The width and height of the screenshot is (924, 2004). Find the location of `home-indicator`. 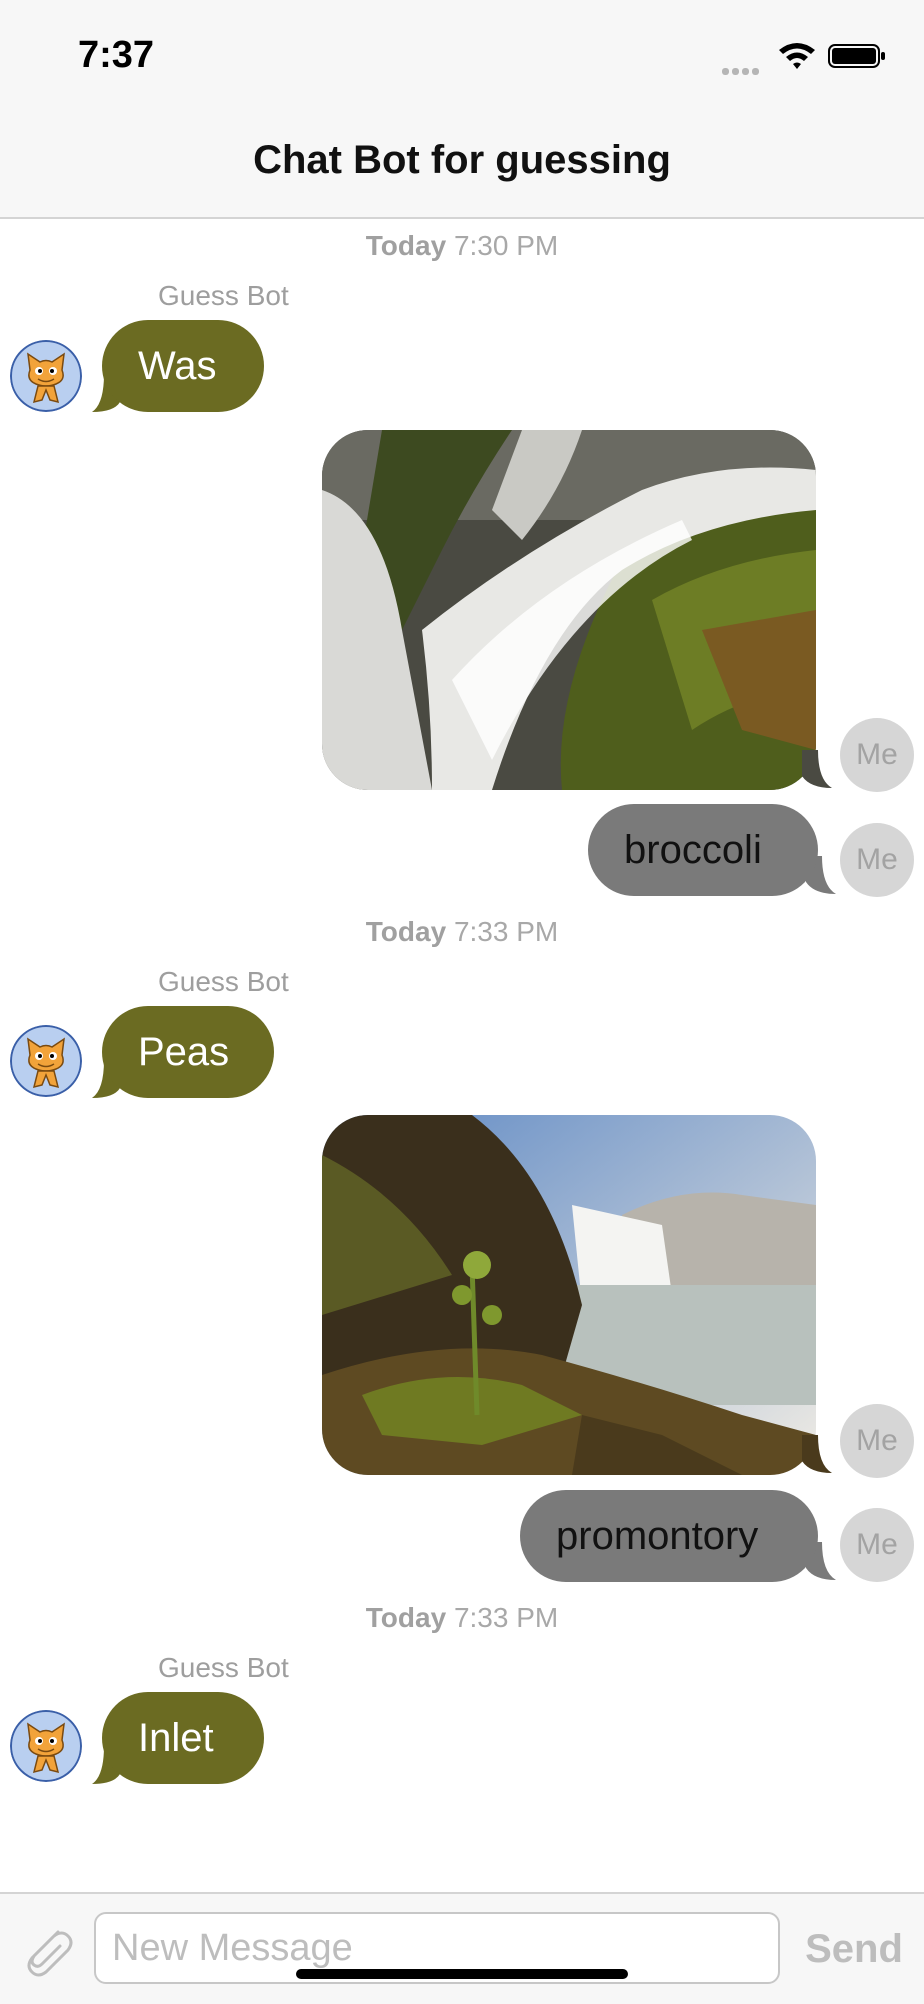

home-indicator is located at coordinates (462, 1974).